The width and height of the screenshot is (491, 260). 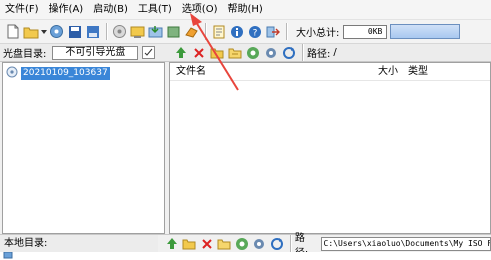 What do you see at coordinates (79, 243) in the screenshot?
I see `local-directory-label: 本地目录:` at bounding box center [79, 243].